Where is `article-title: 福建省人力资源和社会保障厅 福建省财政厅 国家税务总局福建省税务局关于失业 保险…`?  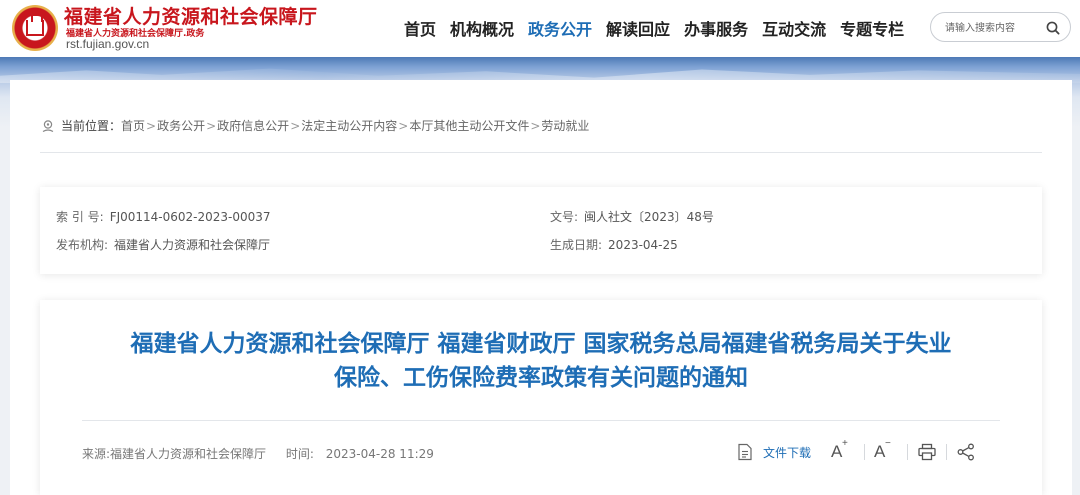
article-title: 福建省人力资源和社会保障厅 福建省财政厅 国家税务总局福建省税务局关于失业 保险… is located at coordinates (541, 361).